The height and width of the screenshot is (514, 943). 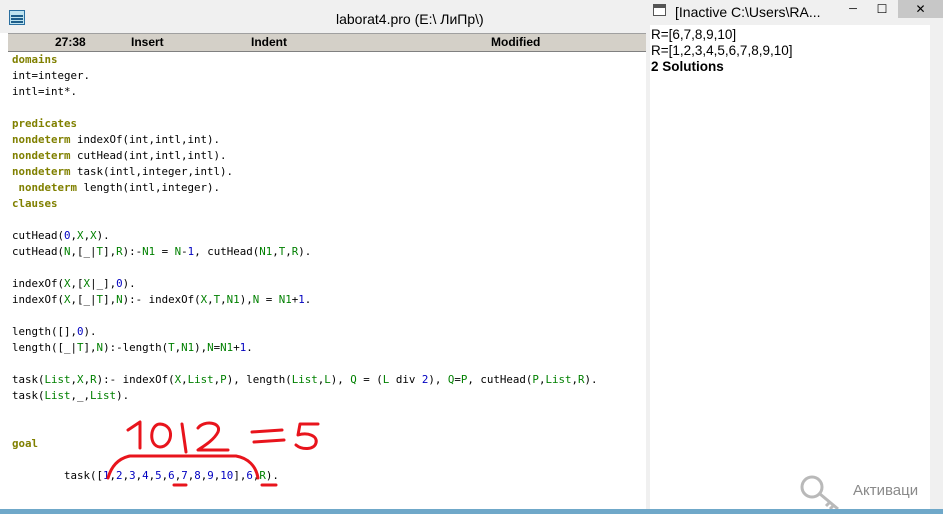 What do you see at coordinates (267, 431) in the screenshot?
I see `annotation-equals-top` at bounding box center [267, 431].